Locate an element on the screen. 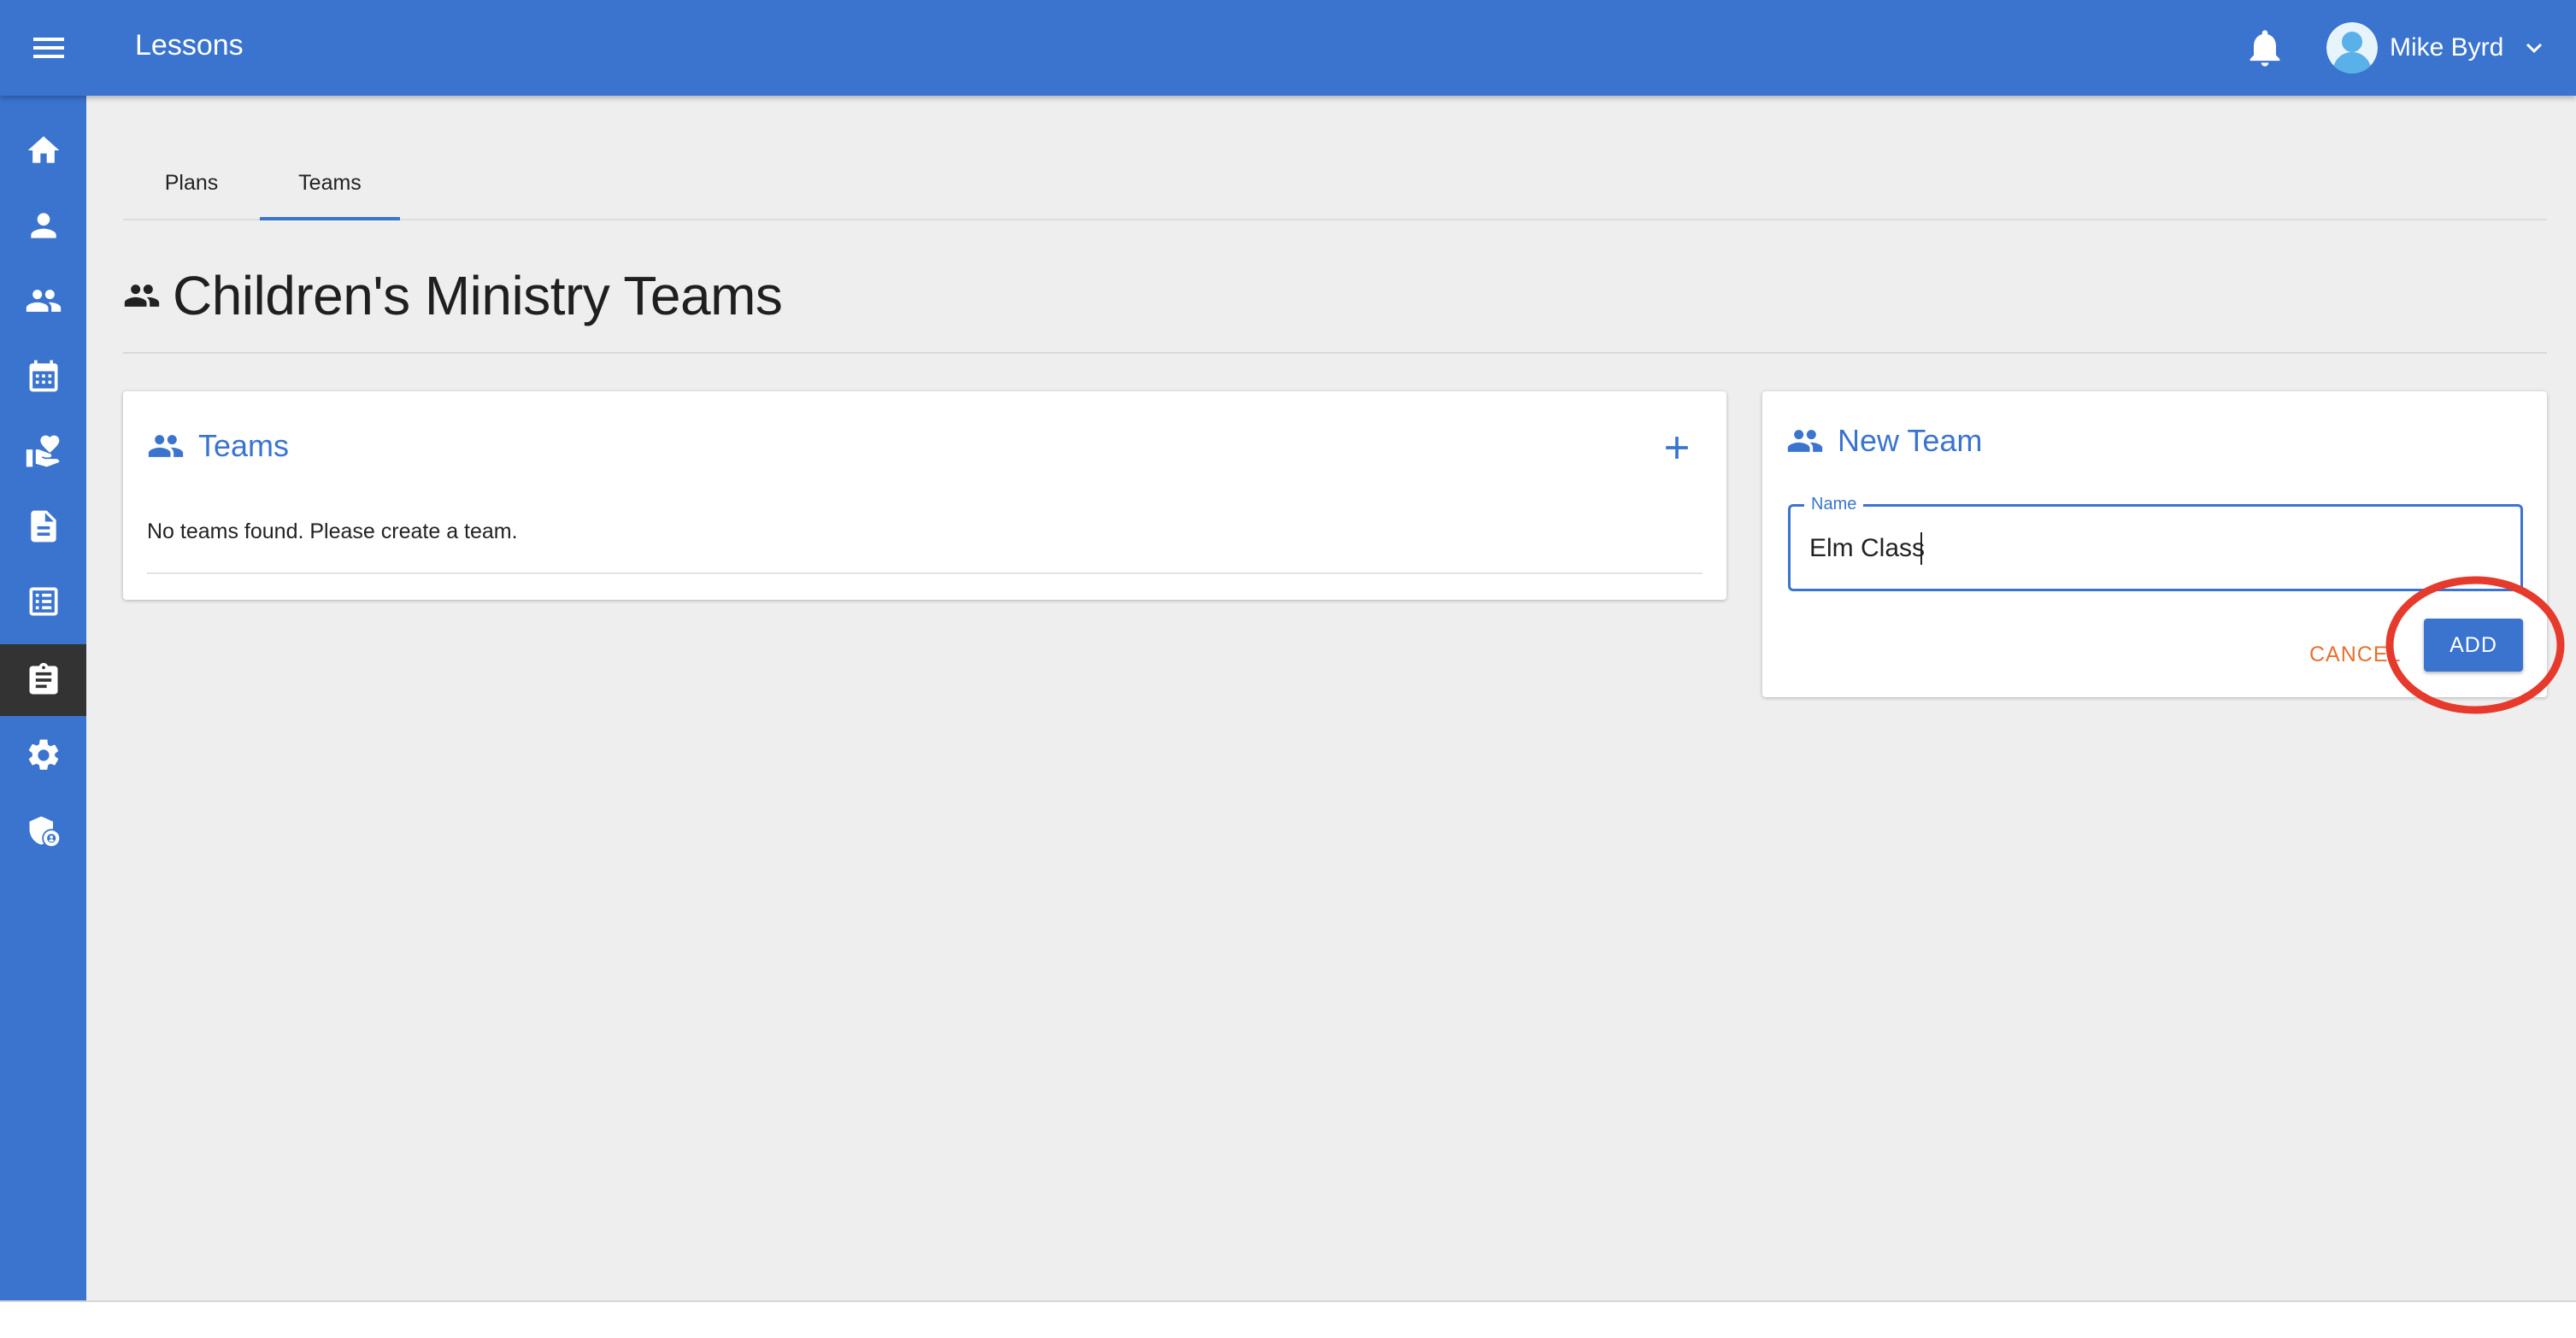  tab-bar: Plans Teams is located at coordinates (1335, 183).